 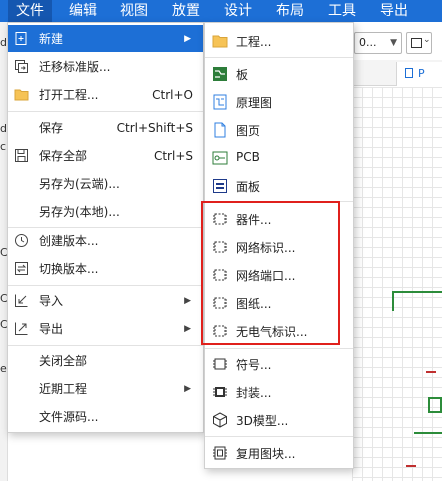 What do you see at coordinates (21, 300) in the screenshot?
I see `import-icon` at bounding box center [21, 300].